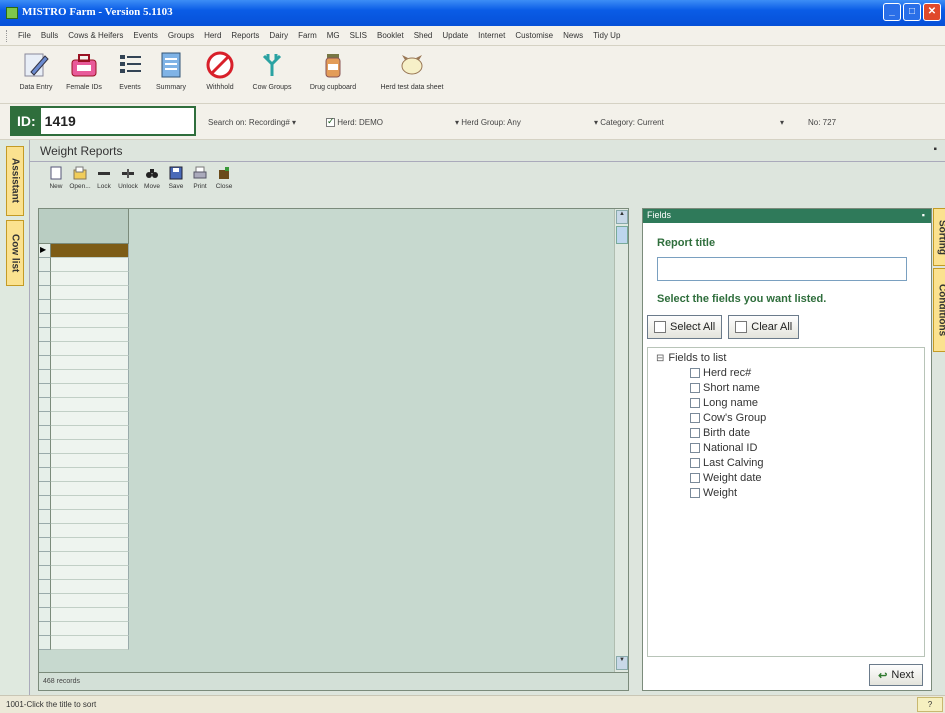 Image resolution: width=945 pixels, height=713 pixels. Describe the element at coordinates (660, 358) in the screenshot. I see `collapse-icon: ⊟` at that location.